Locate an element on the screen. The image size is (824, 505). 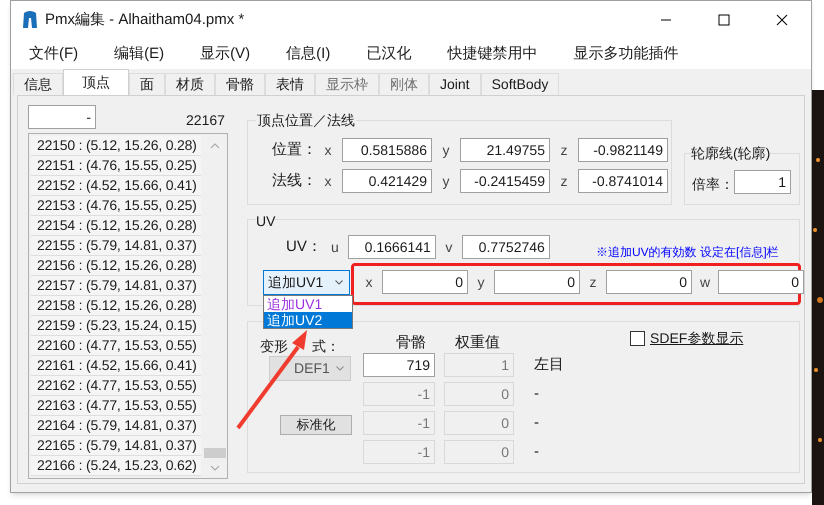
number-field: -0.9821149 is located at coordinates (623, 150).